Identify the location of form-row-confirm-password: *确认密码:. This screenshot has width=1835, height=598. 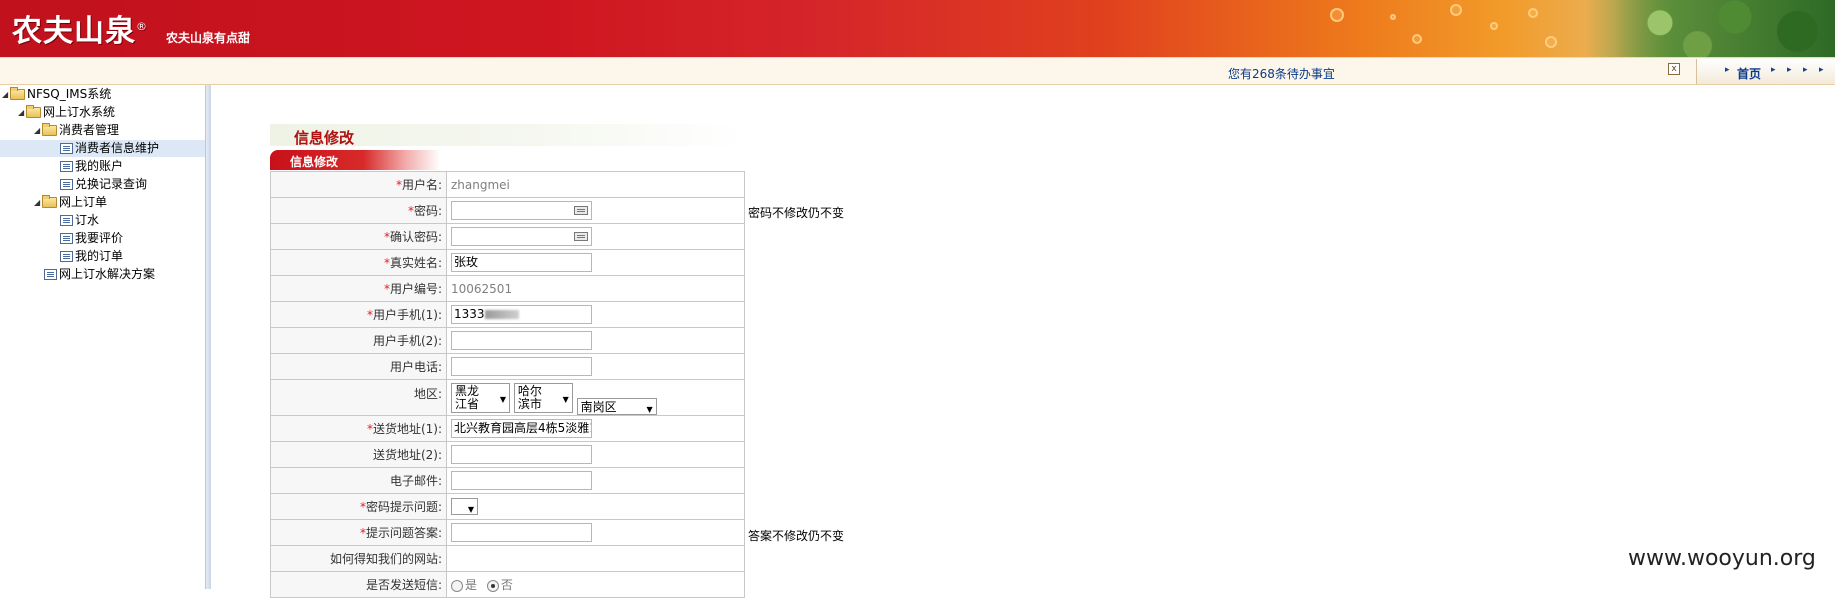
(507, 236).